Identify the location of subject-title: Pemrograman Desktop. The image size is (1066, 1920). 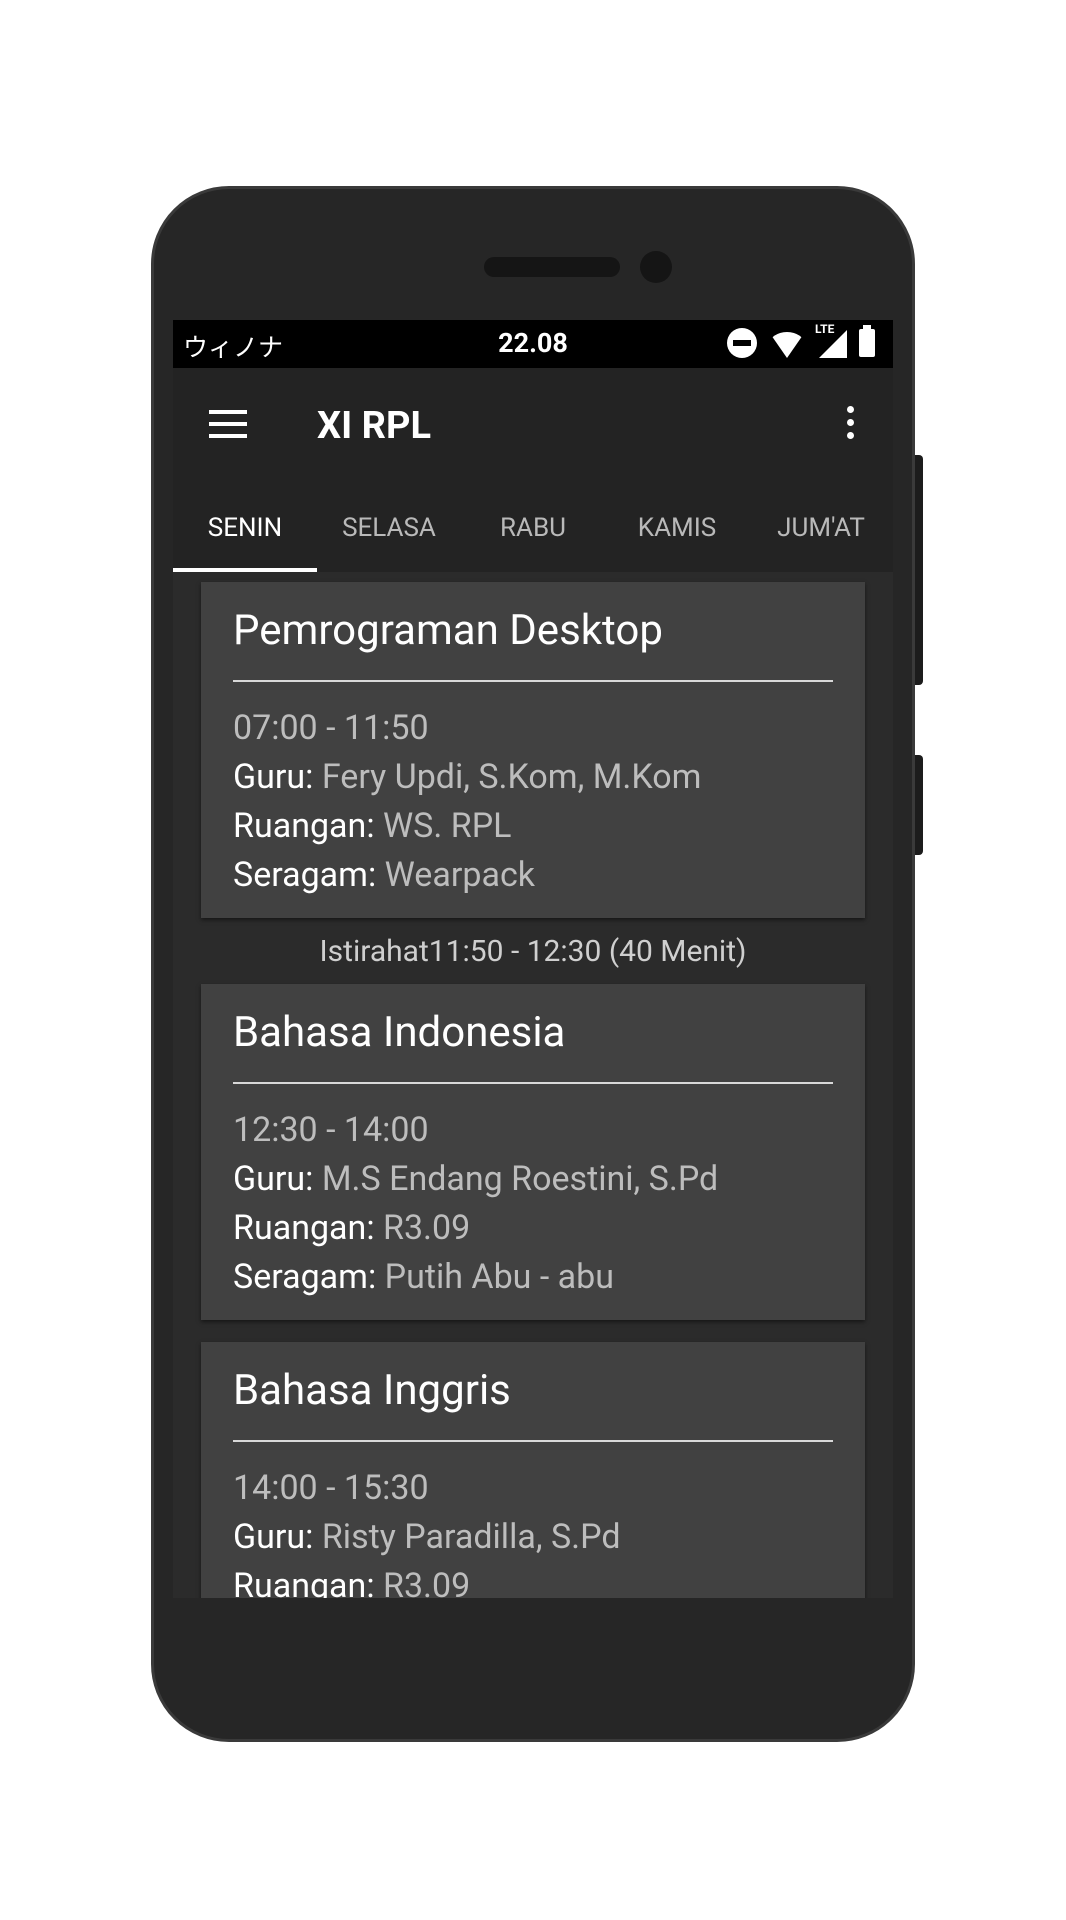
(448, 630).